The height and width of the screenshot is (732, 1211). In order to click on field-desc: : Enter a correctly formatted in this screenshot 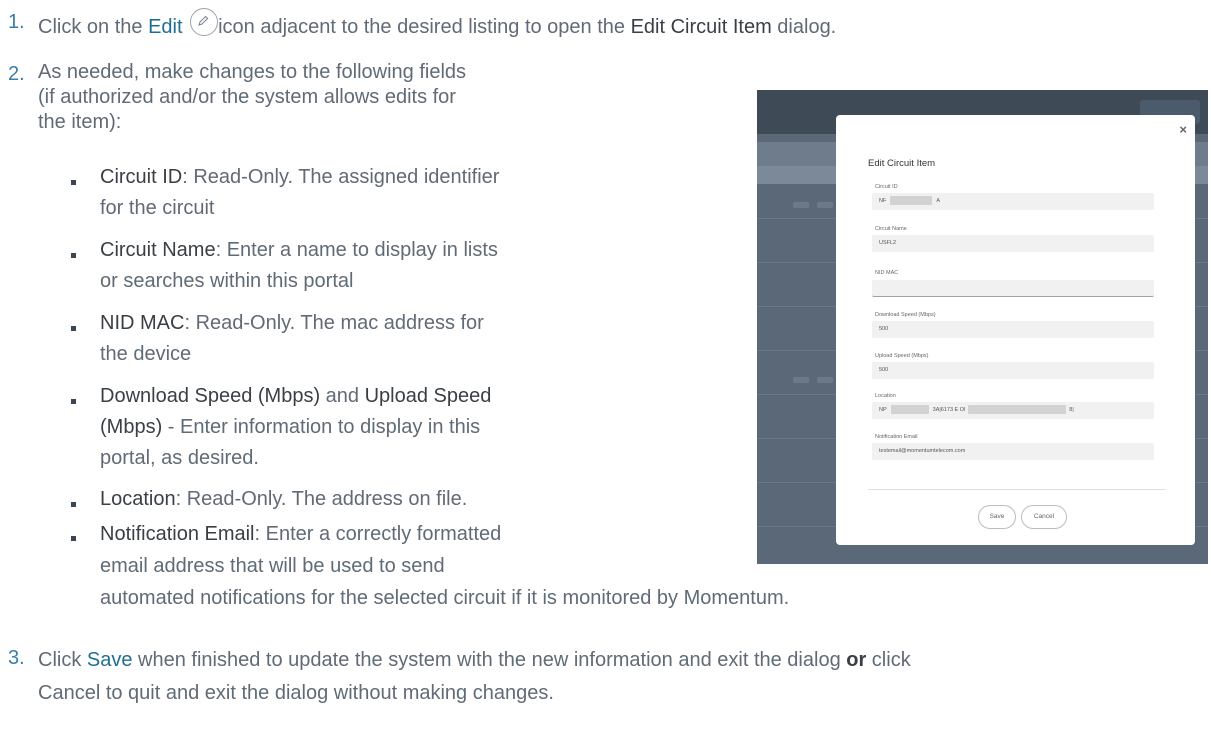, I will do `click(378, 534)`.